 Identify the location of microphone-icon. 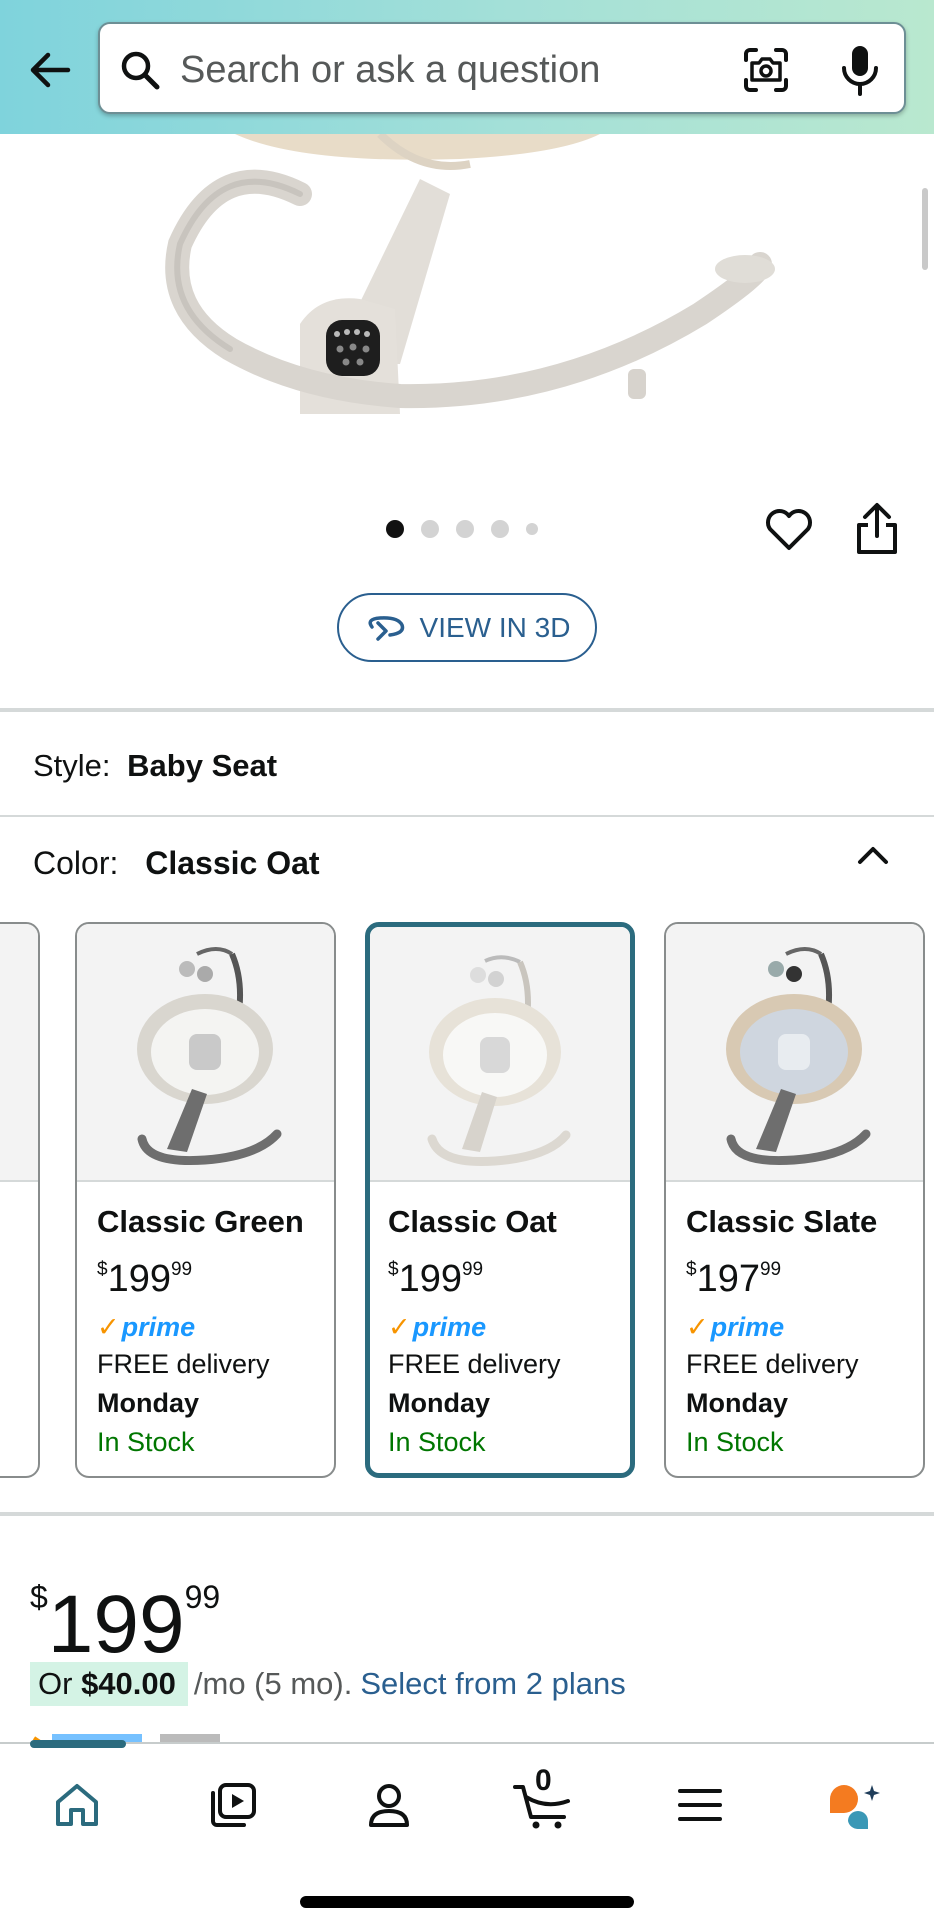
(860, 70).